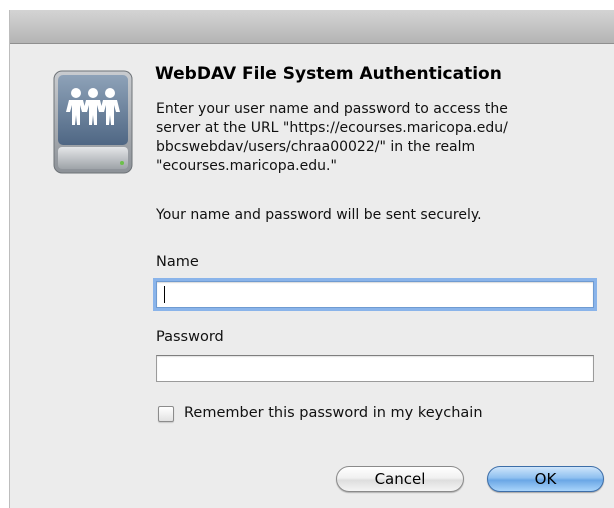 Image resolution: width=614 pixels, height=508 pixels. What do you see at coordinates (375, 368) in the screenshot?
I see `password-input` at bounding box center [375, 368].